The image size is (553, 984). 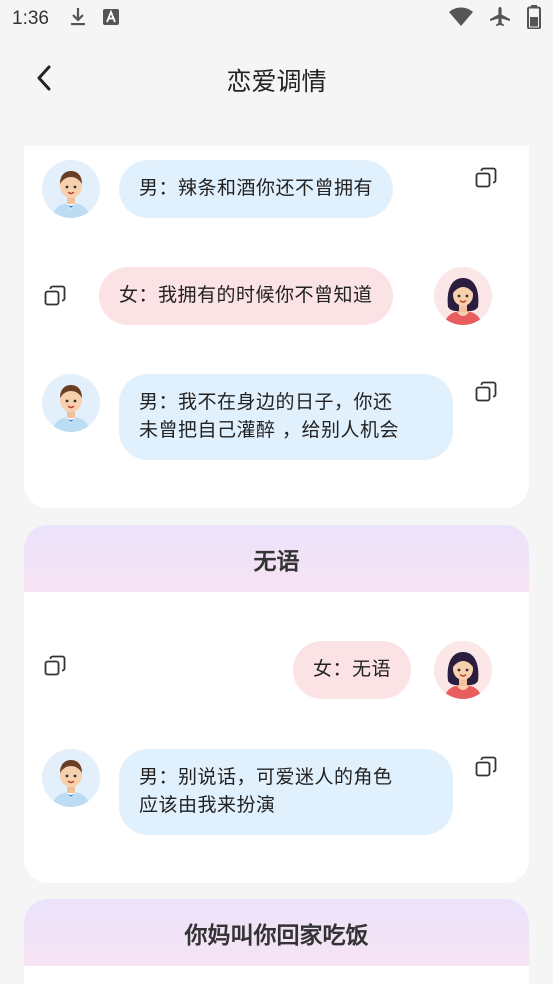 I want to click on card-title: 无语, so click(x=276, y=558).